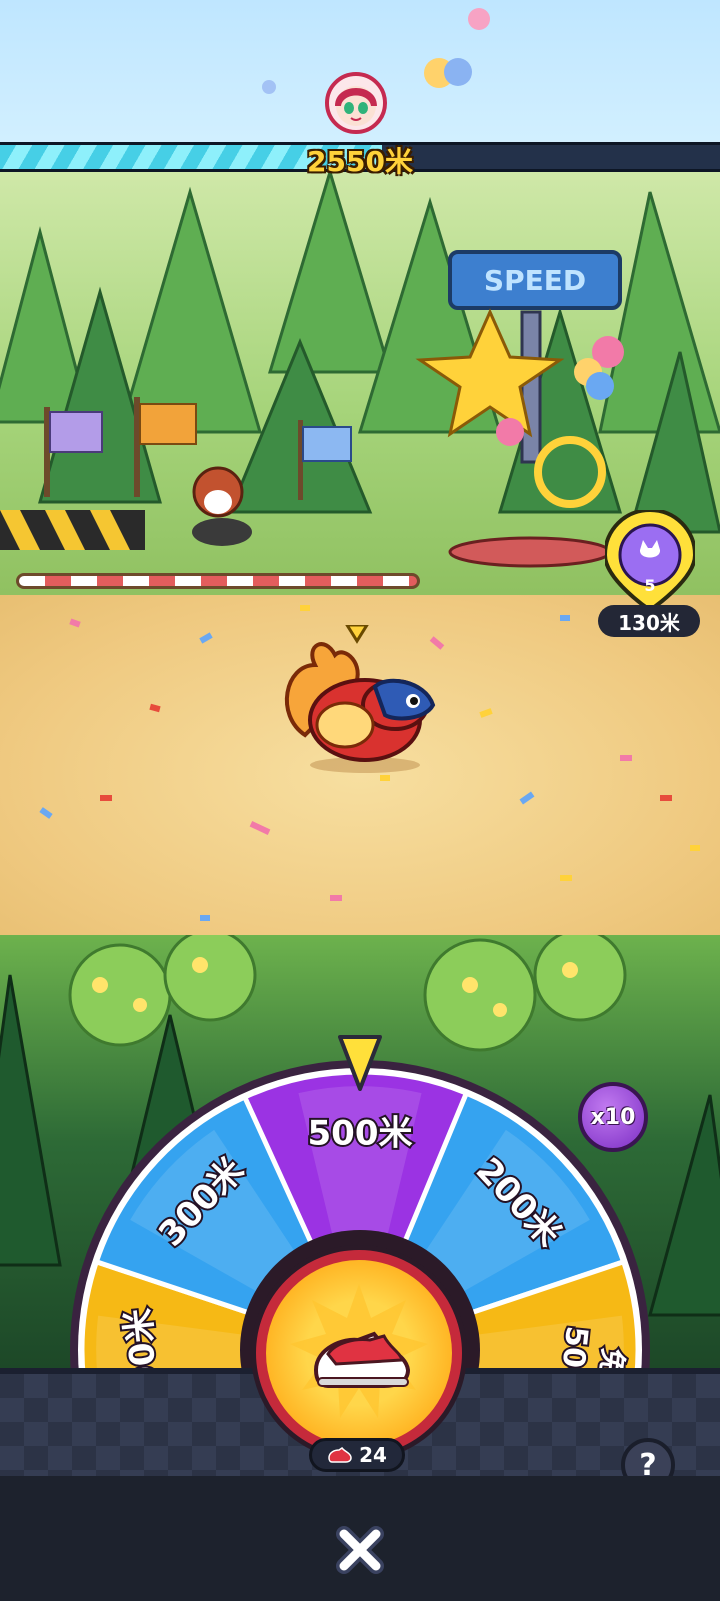 The width and height of the screenshot is (720, 1601). Describe the element at coordinates (360, 1134) in the screenshot. I see `wheel-segment-label: 500米` at that location.